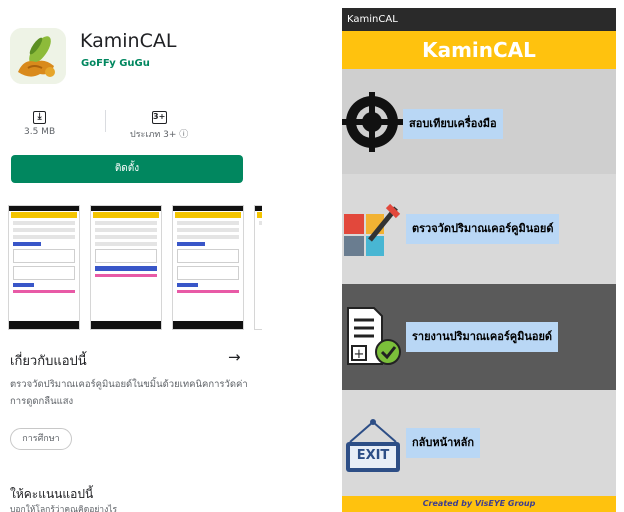 The width and height of the screenshot is (624, 512). Describe the element at coordinates (373, 446) in the screenshot. I see `exit-sign-icon: EXIT` at that location.